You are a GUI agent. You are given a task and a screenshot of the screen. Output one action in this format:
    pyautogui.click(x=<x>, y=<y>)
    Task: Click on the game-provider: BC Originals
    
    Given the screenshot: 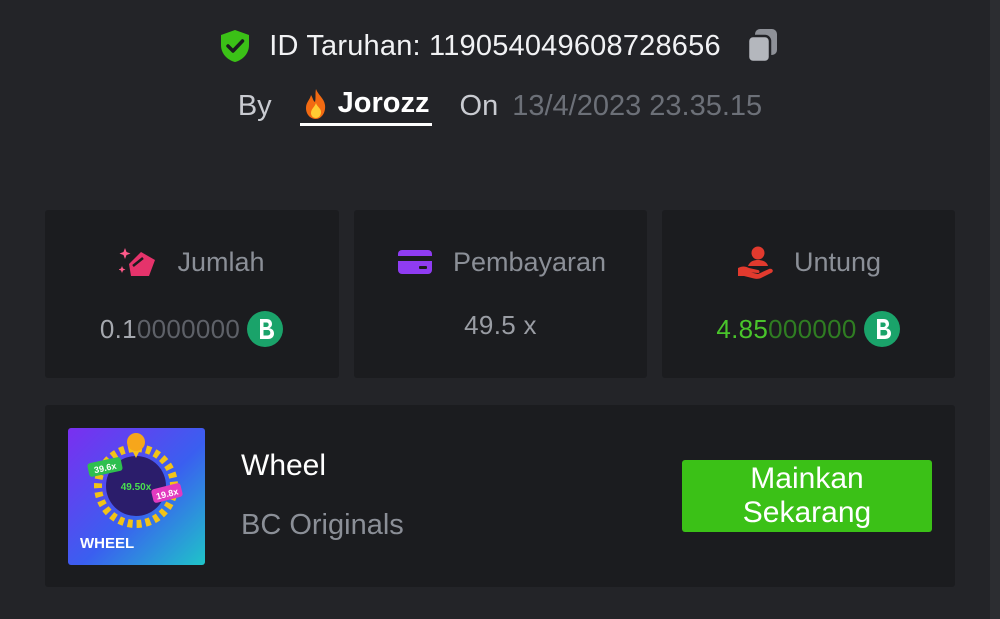 What is the action you would take?
    pyautogui.click(x=322, y=525)
    